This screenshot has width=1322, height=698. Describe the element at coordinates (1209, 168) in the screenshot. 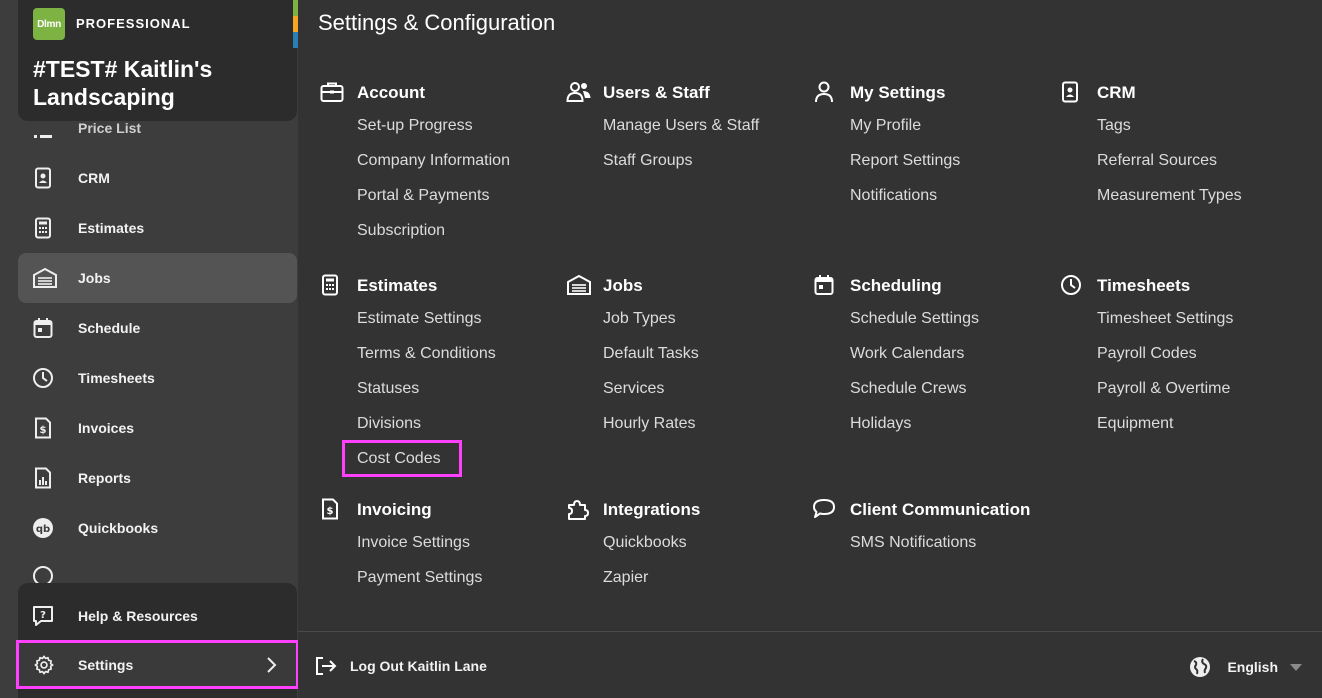

I see `link-referral-sources: Referral Sources` at that location.